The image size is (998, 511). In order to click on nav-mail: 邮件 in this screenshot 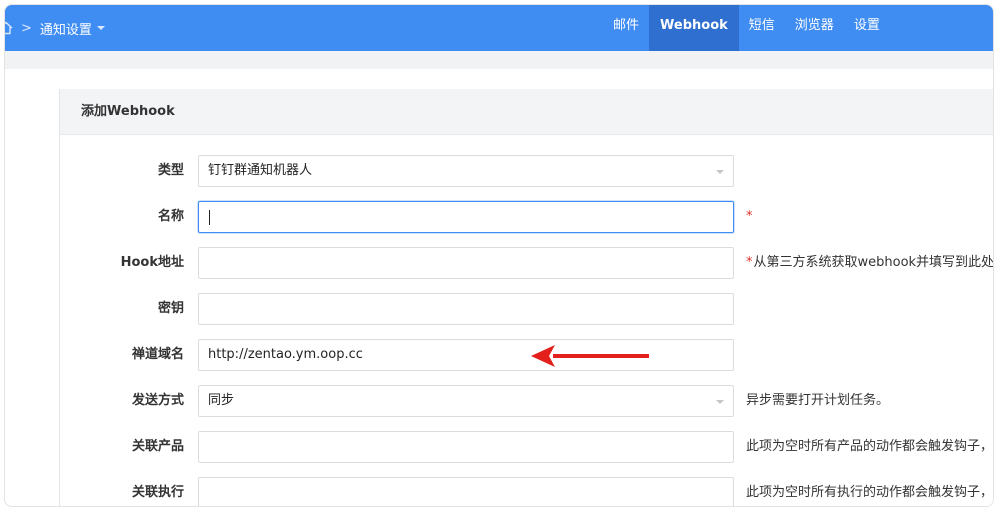, I will do `click(626, 28)`.